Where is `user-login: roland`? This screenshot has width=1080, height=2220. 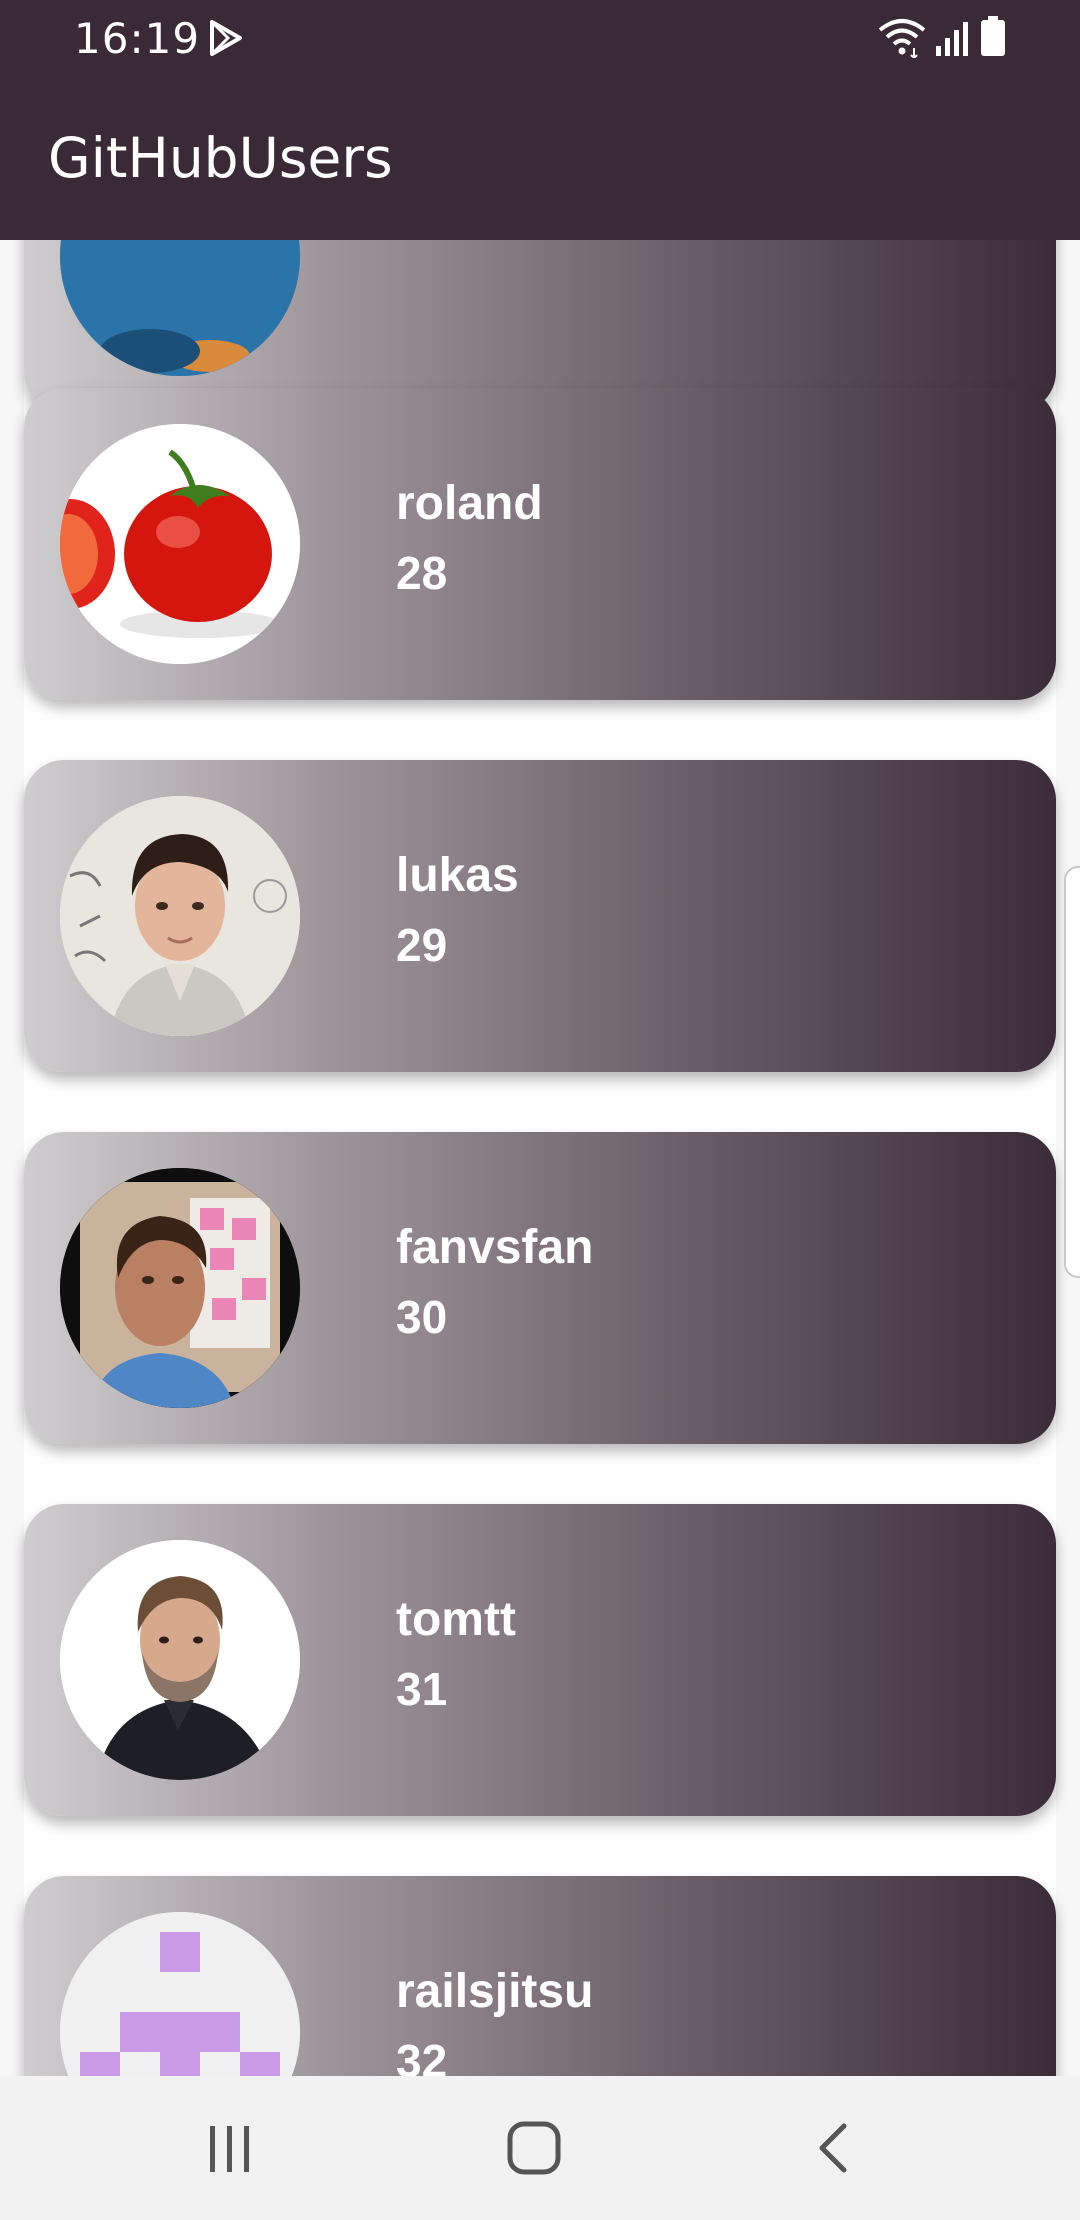
user-login: roland is located at coordinates (469, 503).